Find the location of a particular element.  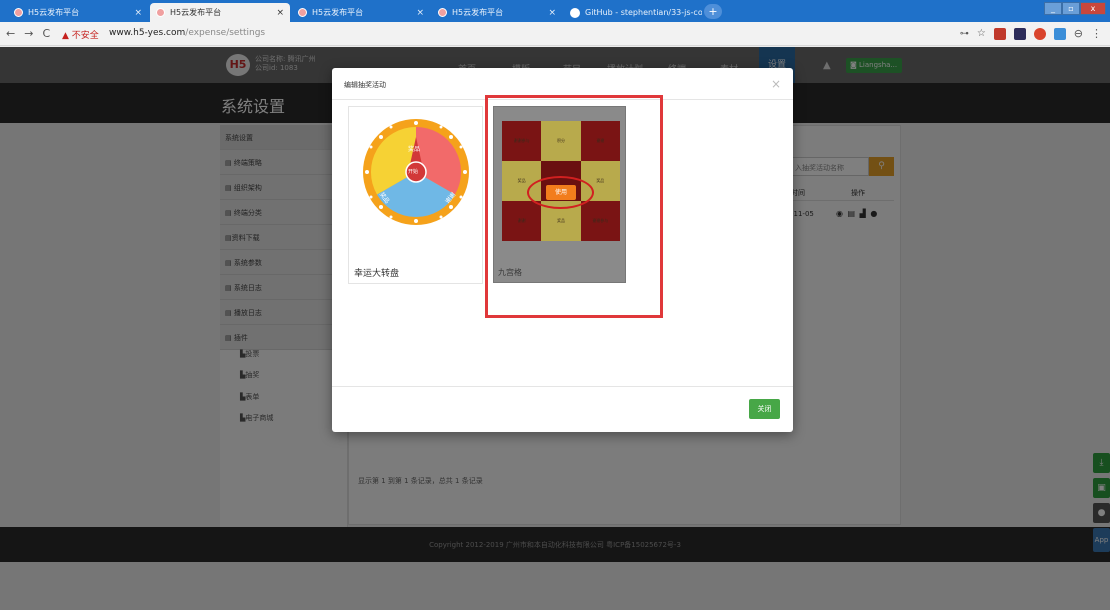

browser-tab-active: H5云发布平台 × is located at coordinates (220, 12).